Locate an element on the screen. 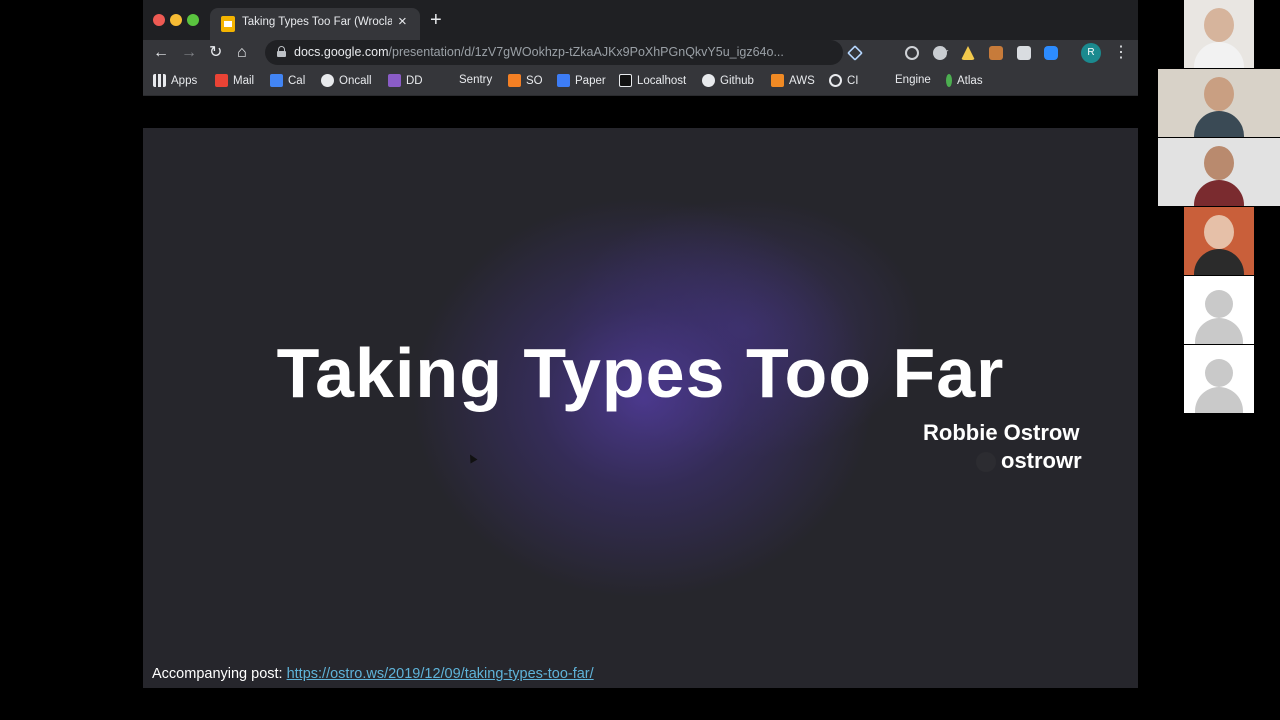 The height and width of the screenshot is (720, 1280). bookmark-atlas: Atlas is located at coordinates (964, 80).